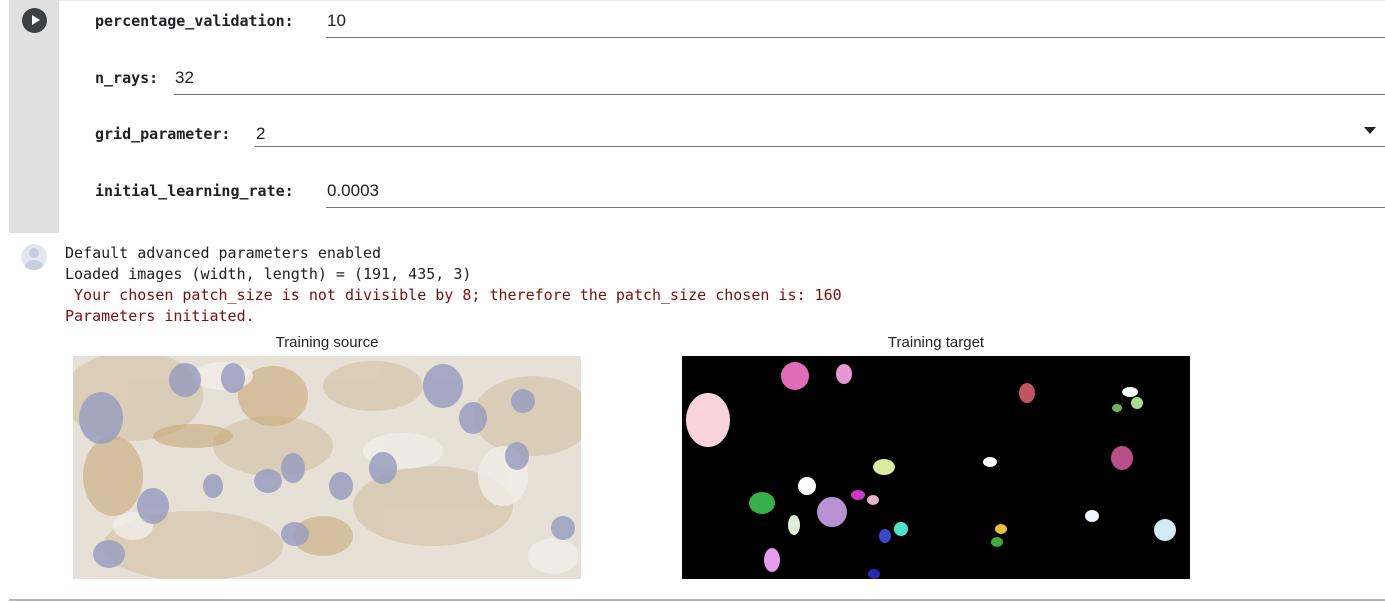 This screenshot has height=602, width=1385. Describe the element at coordinates (353, 190) in the screenshot. I see `param-value: 0.0003` at that location.